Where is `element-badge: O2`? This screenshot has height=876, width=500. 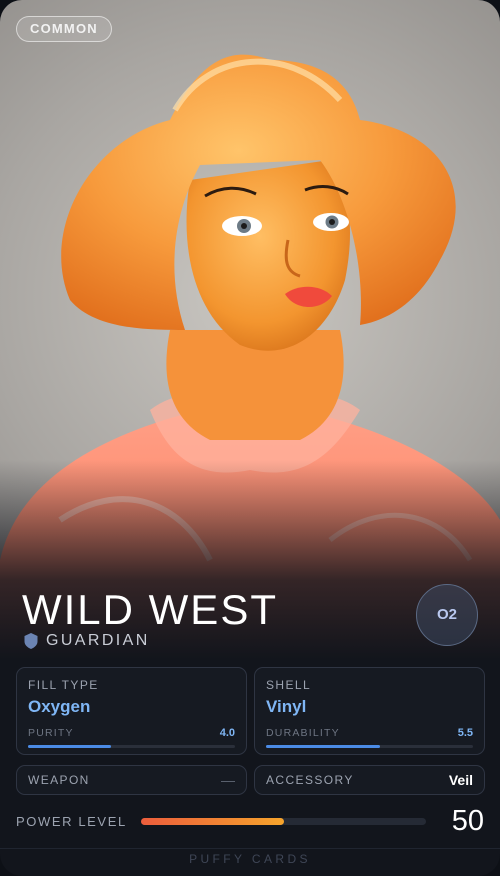
element-badge: O2 is located at coordinates (447, 615).